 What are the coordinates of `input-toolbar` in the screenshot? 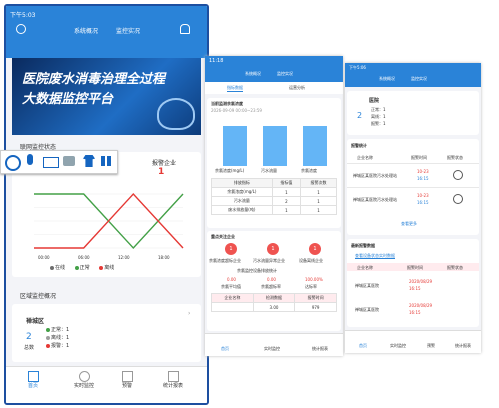 It's located at (59, 162).